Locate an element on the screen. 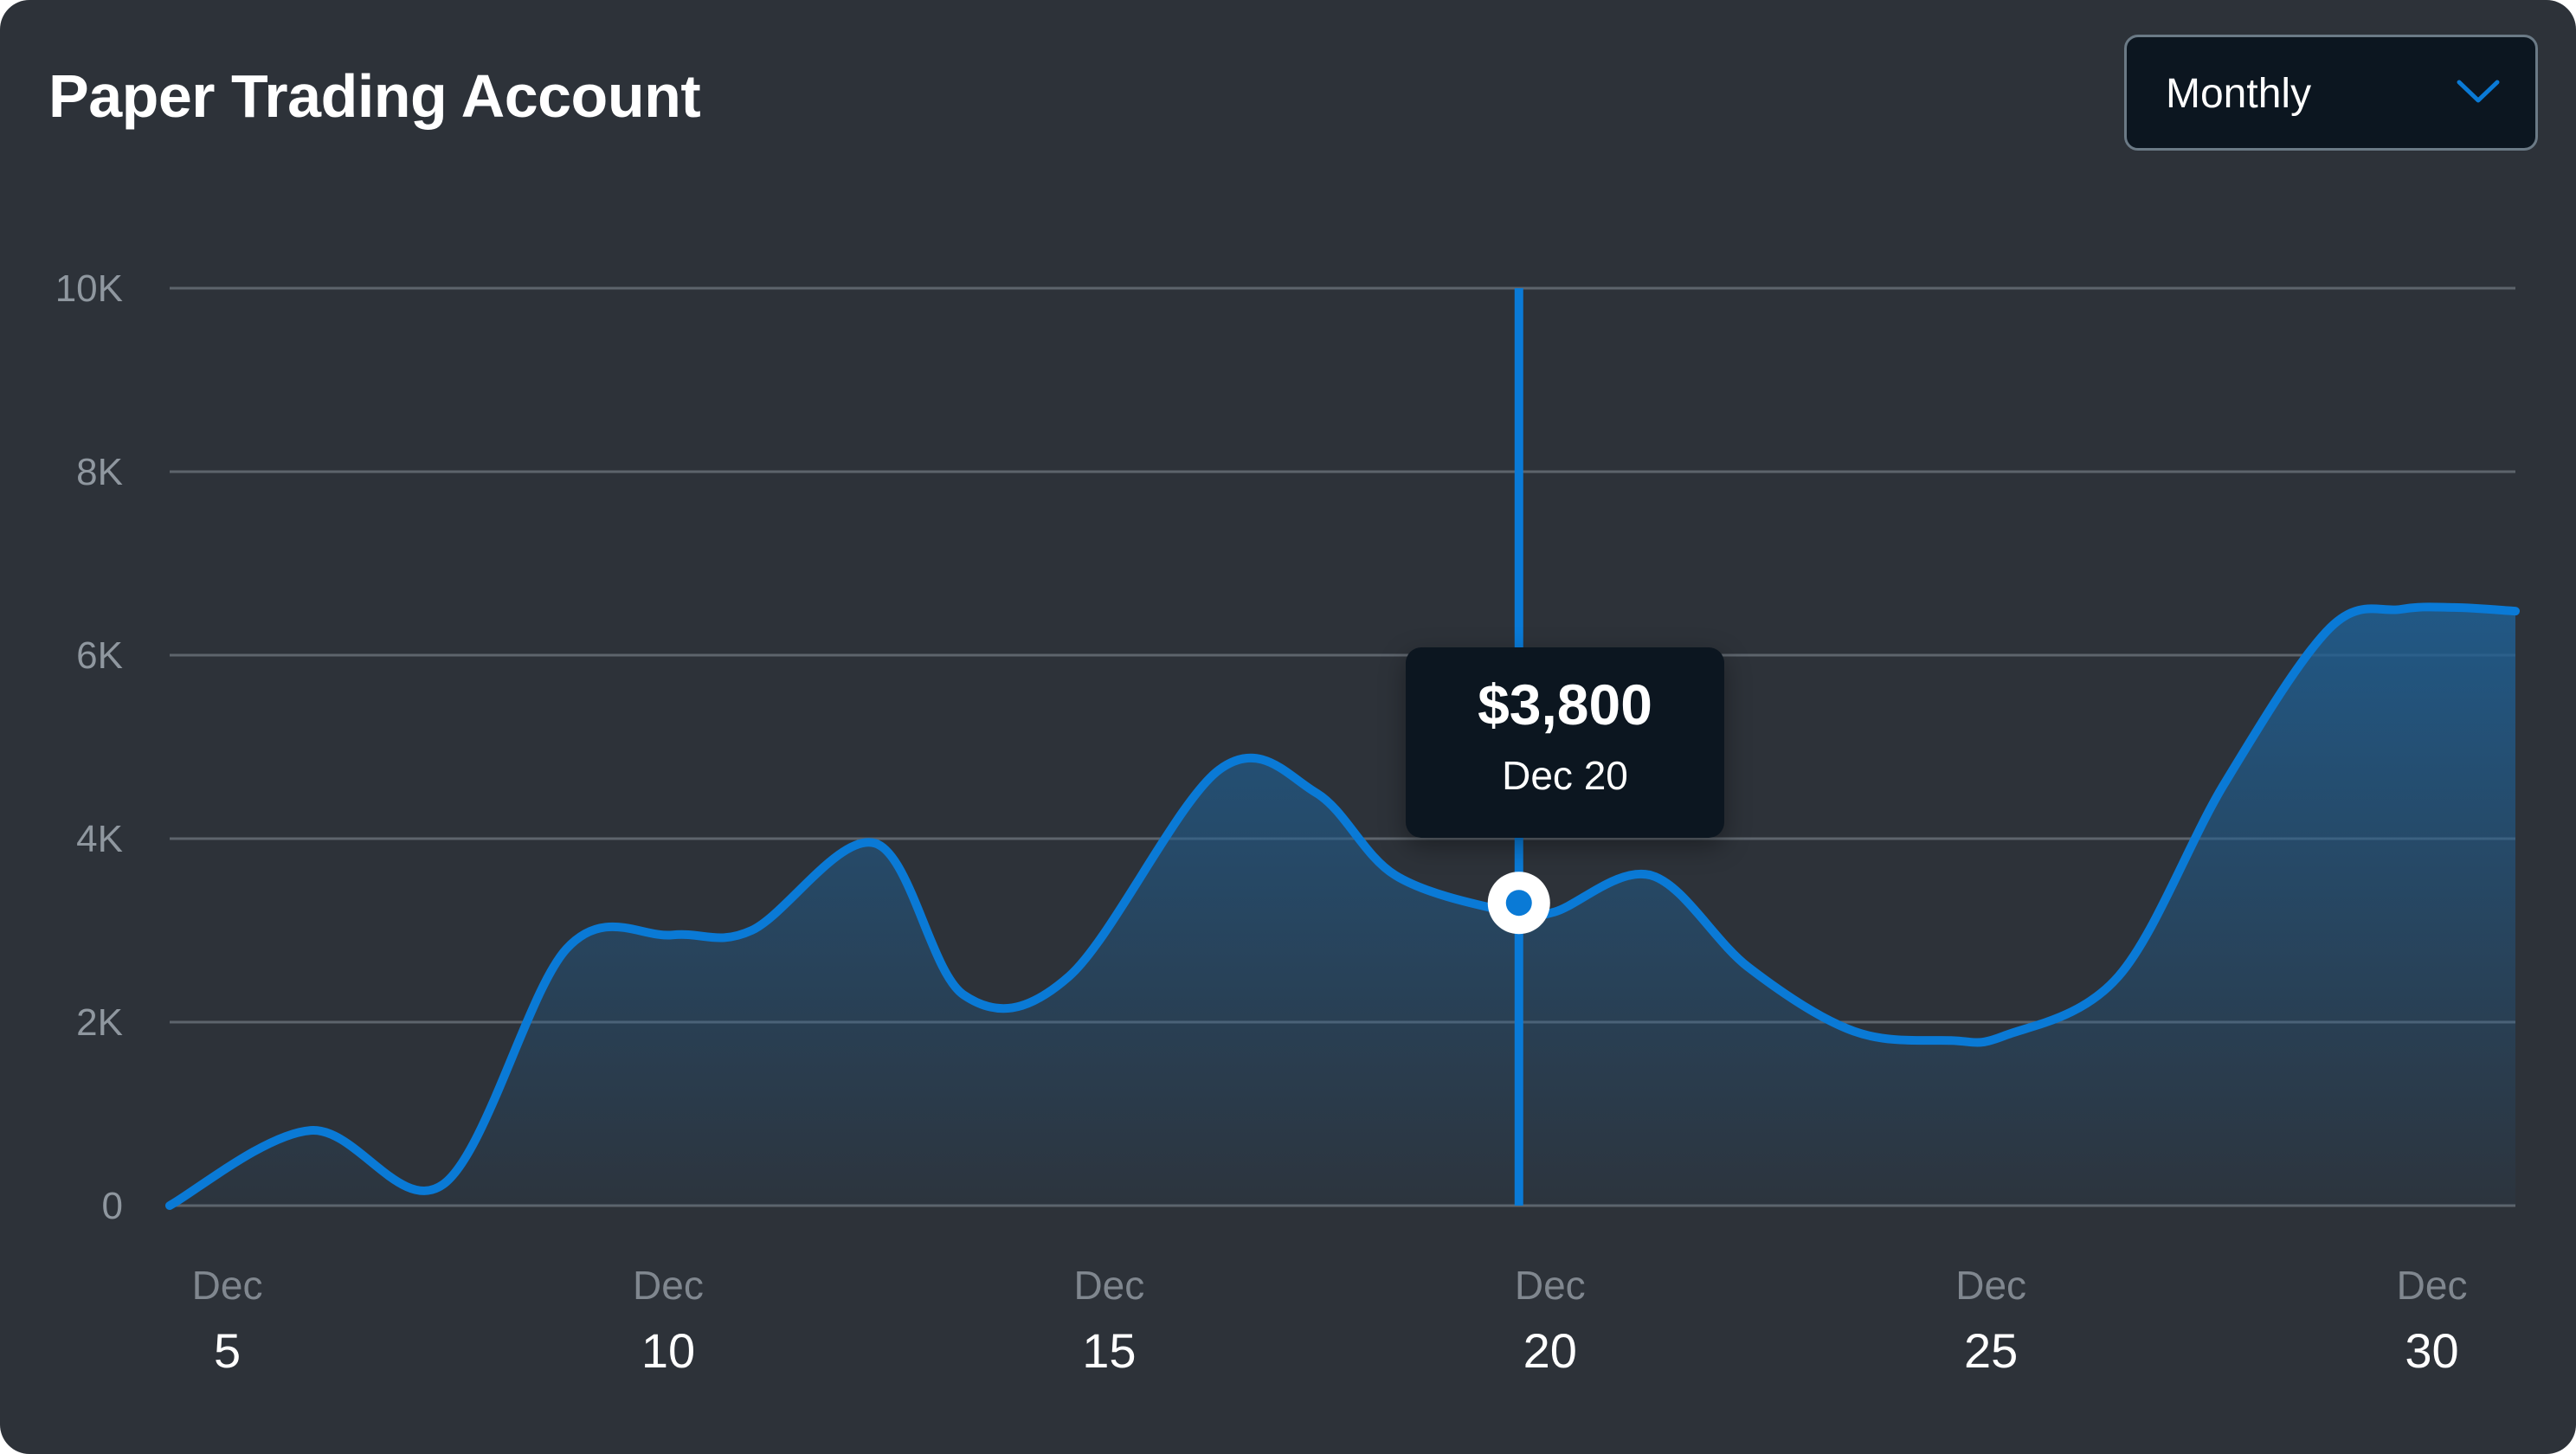  y-tick-label: 8K is located at coordinates (99, 472).